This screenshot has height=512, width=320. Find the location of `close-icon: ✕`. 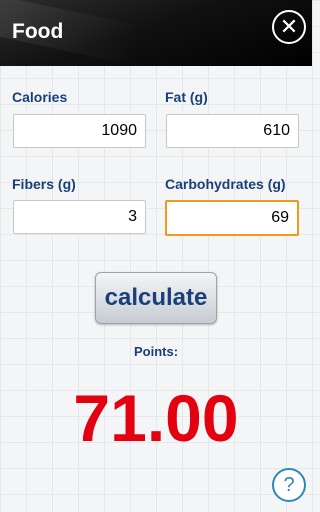

close-icon: ✕ is located at coordinates (289, 27).